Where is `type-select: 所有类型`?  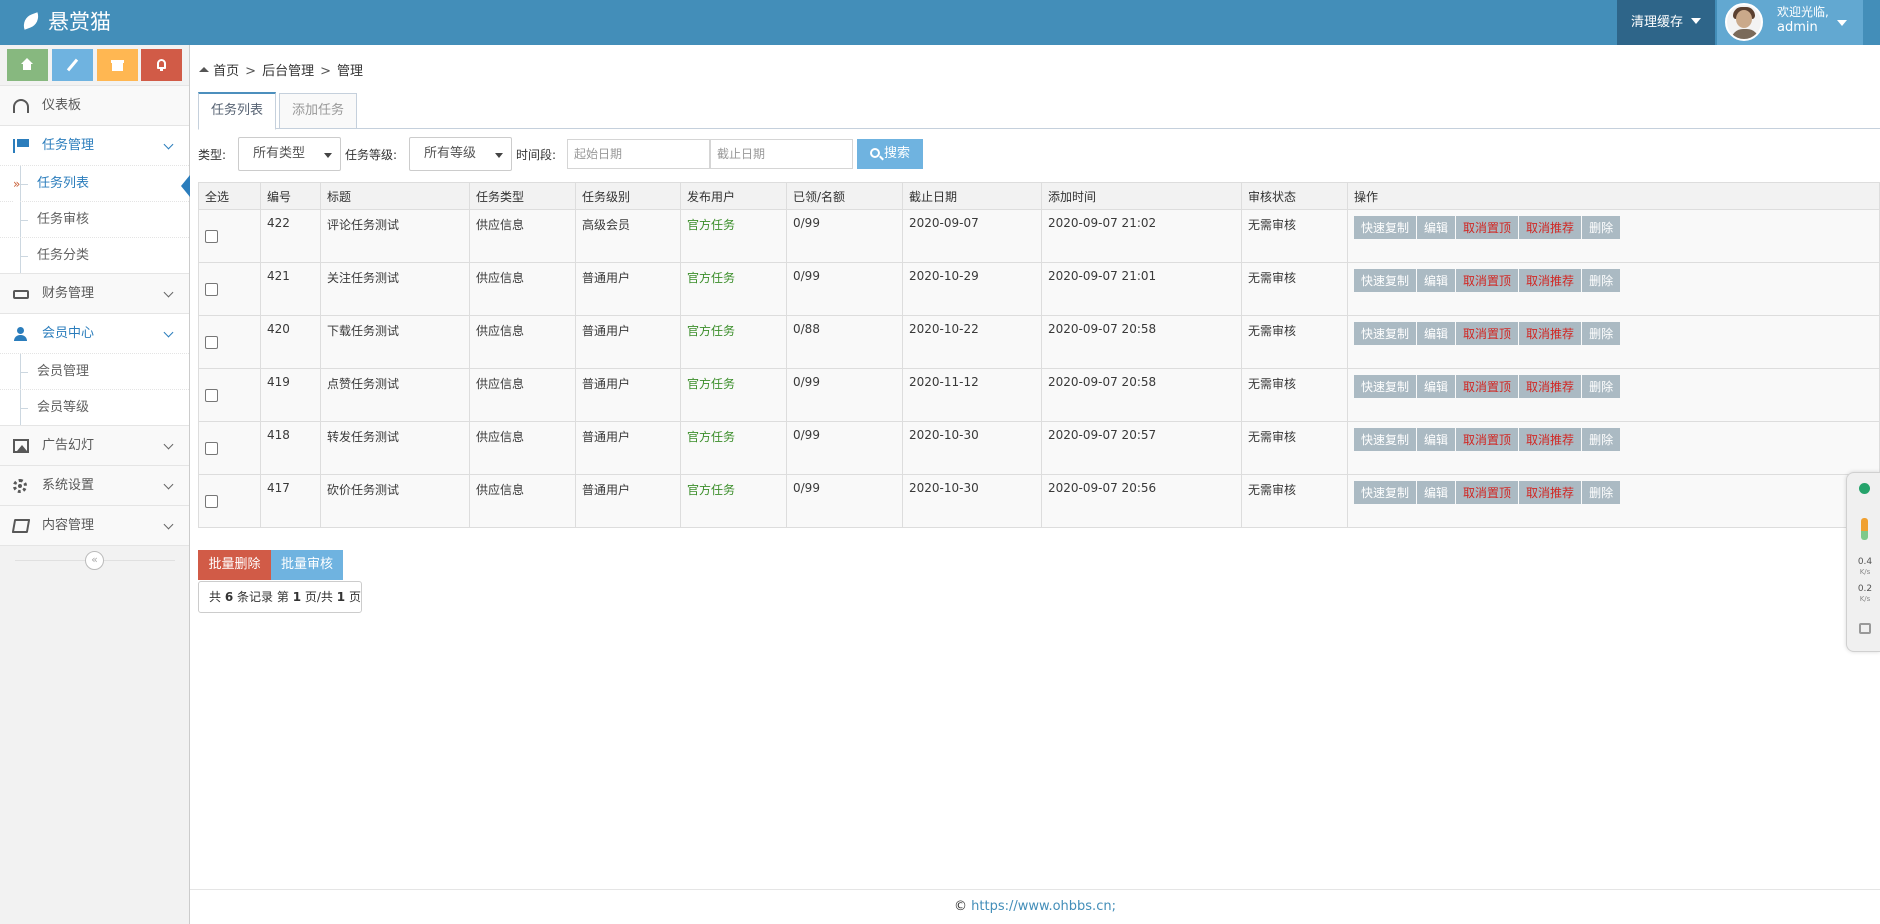
type-select: 所有类型 is located at coordinates (289, 154).